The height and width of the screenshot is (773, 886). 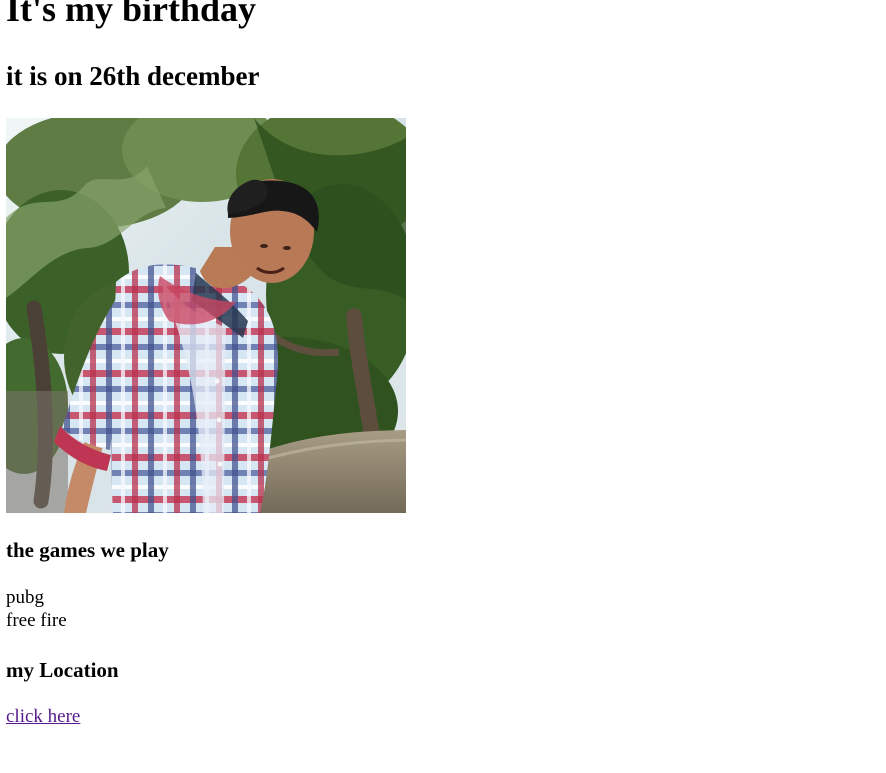 I want to click on location-heading: my Location, so click(x=62, y=670).